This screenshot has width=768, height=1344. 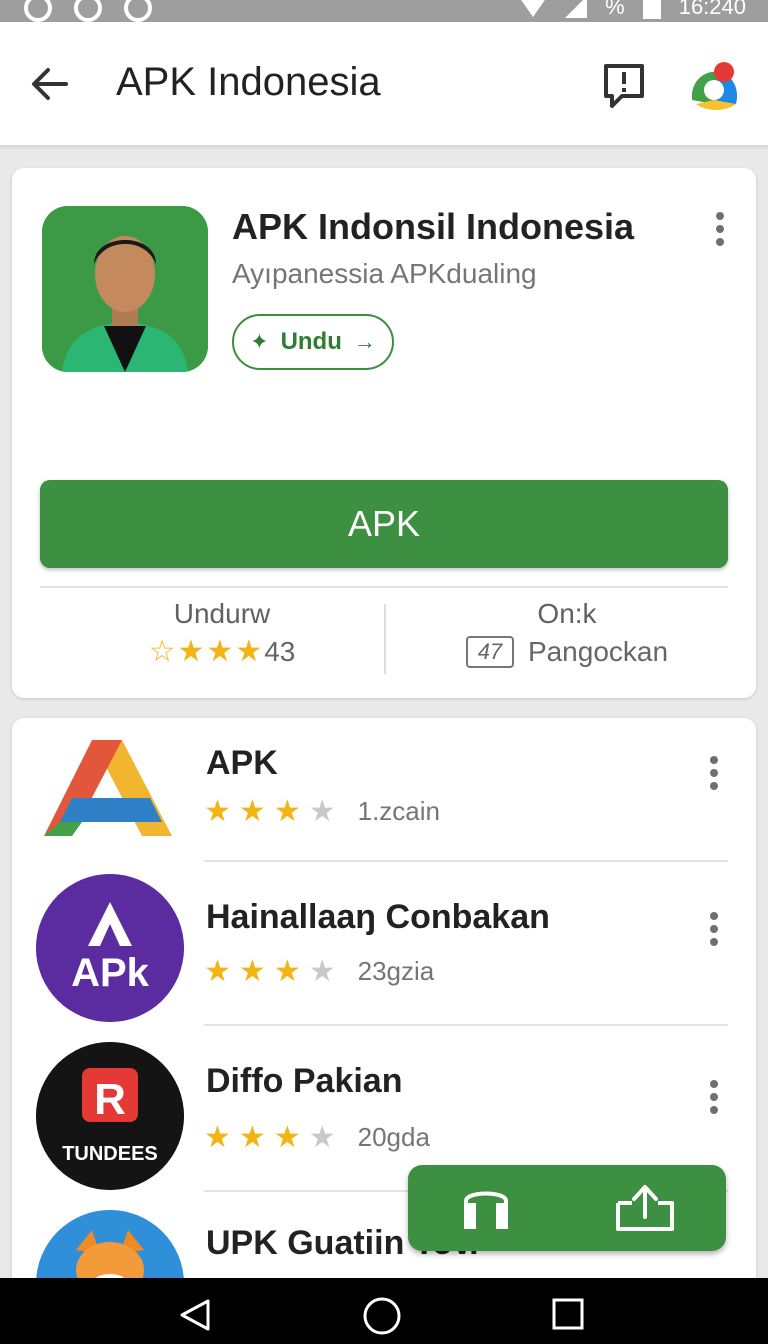 I want to click on download-chip-label: Undu, so click(x=311, y=341).